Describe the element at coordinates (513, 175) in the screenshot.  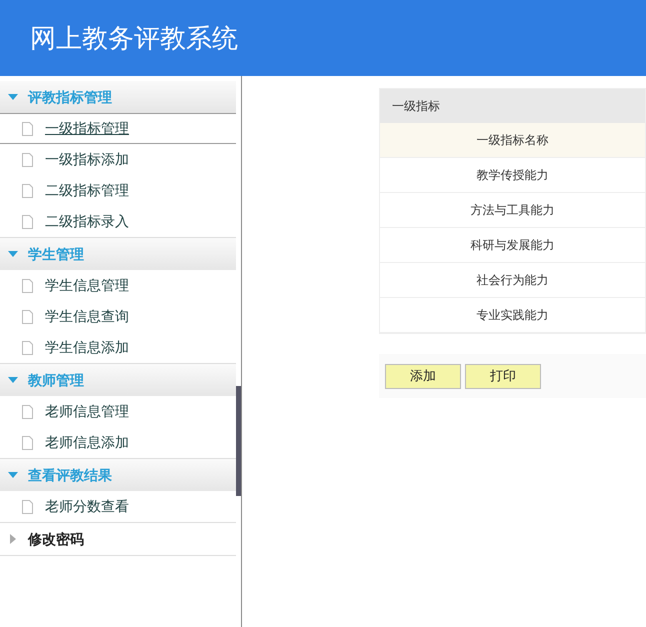
I see `table-cell-text: 教学传授能力` at that location.